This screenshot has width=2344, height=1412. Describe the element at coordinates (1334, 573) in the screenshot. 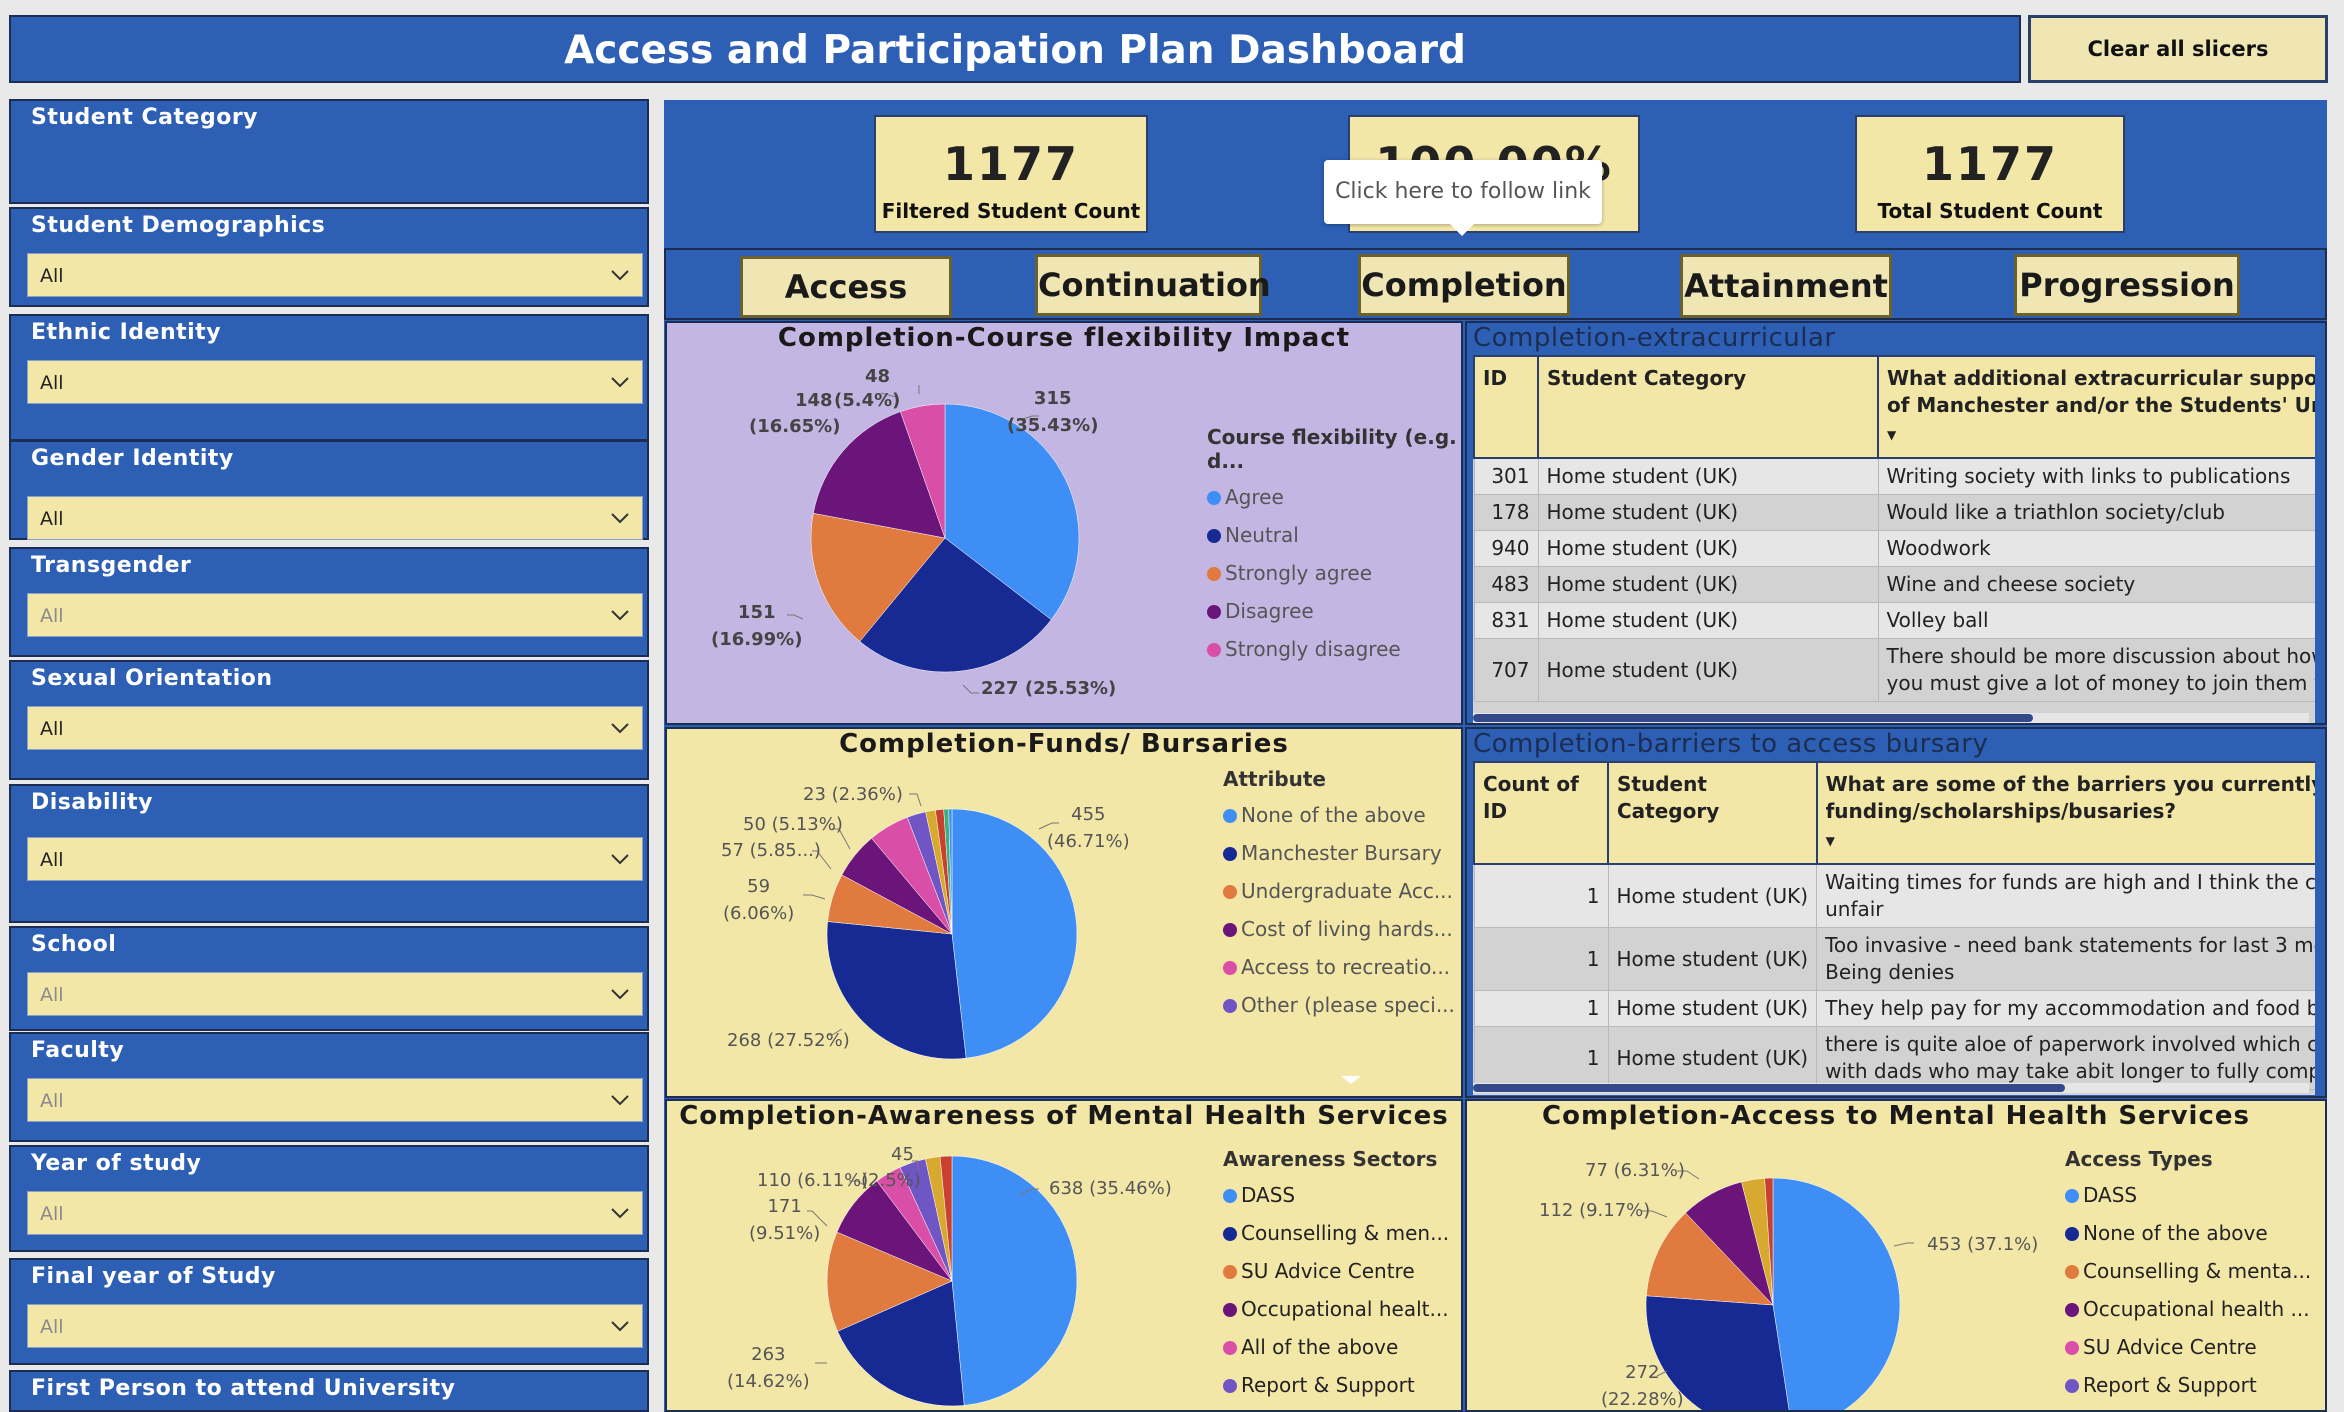

I see `legend-item-strongly-agree: Strongly agree` at that location.